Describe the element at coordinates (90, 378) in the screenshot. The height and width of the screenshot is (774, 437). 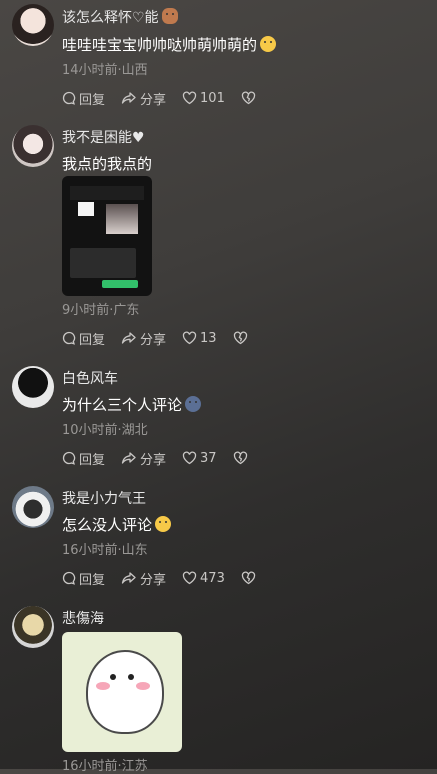
I see `comment-author: 白色风车` at that location.